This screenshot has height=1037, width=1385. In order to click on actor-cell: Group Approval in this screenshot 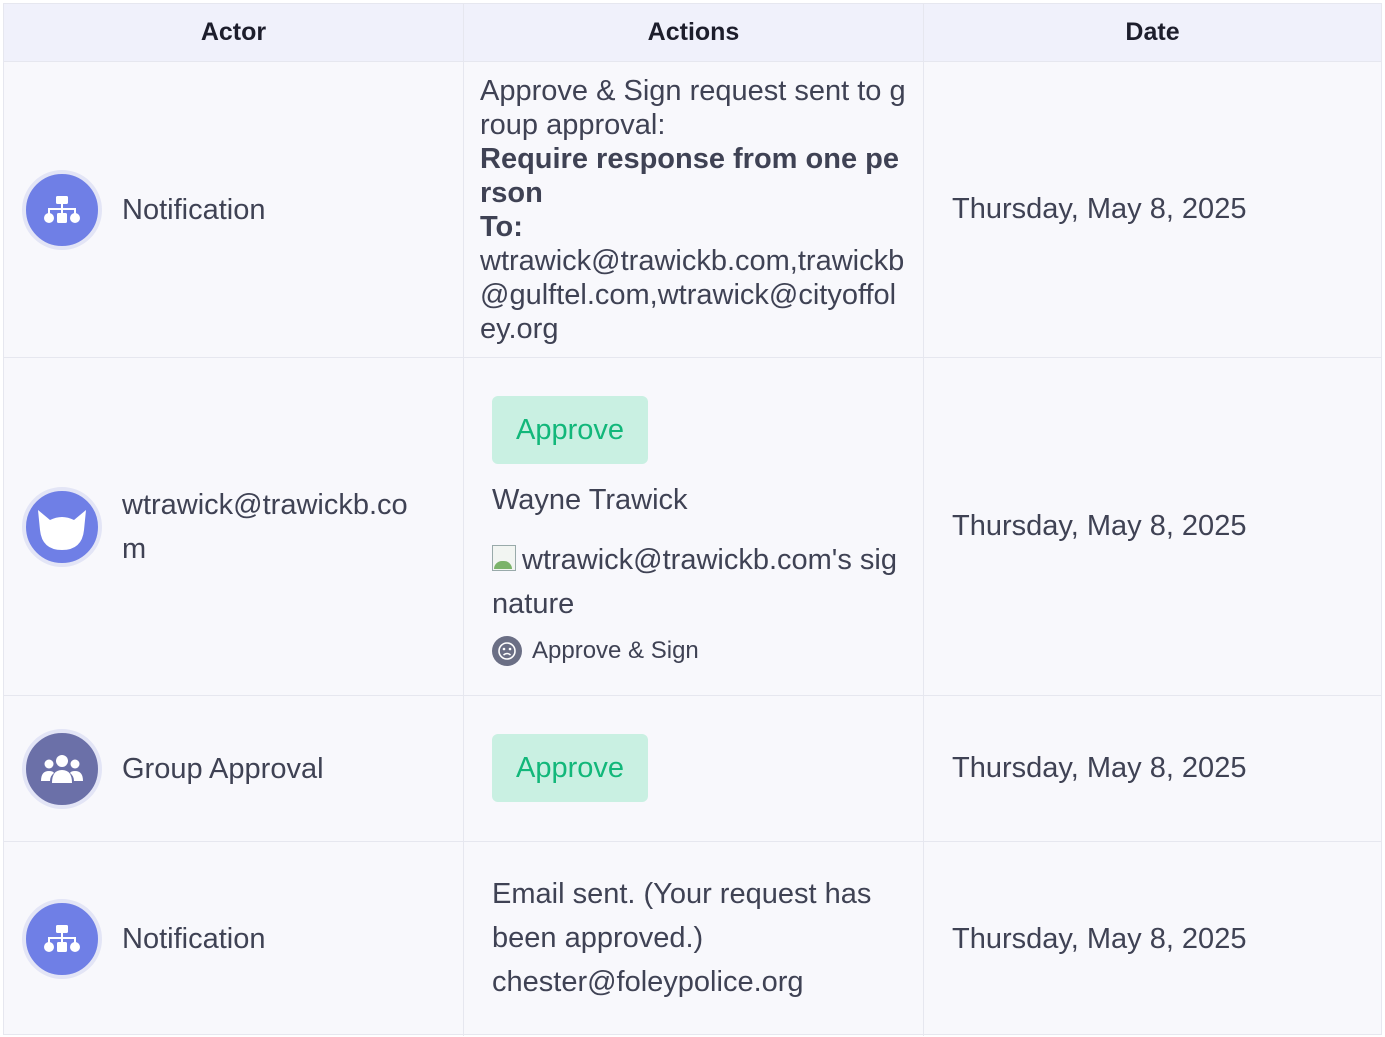, I will do `click(234, 768)`.